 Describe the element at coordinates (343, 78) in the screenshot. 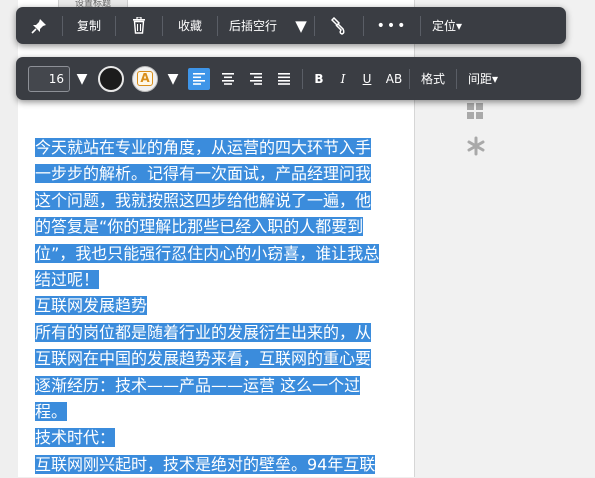

I see `italic-button: I` at that location.